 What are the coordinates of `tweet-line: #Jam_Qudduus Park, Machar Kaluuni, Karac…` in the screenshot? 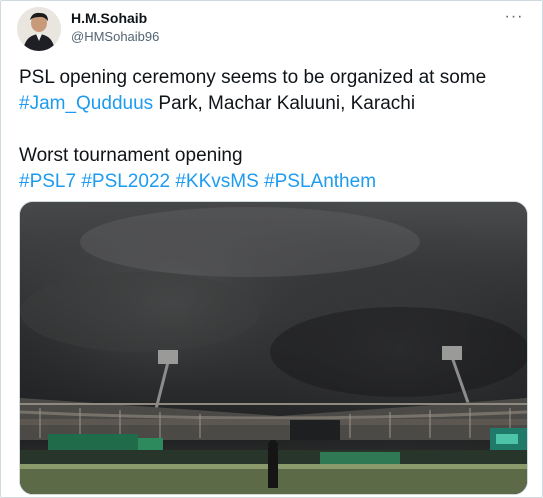 It's located at (274, 104).